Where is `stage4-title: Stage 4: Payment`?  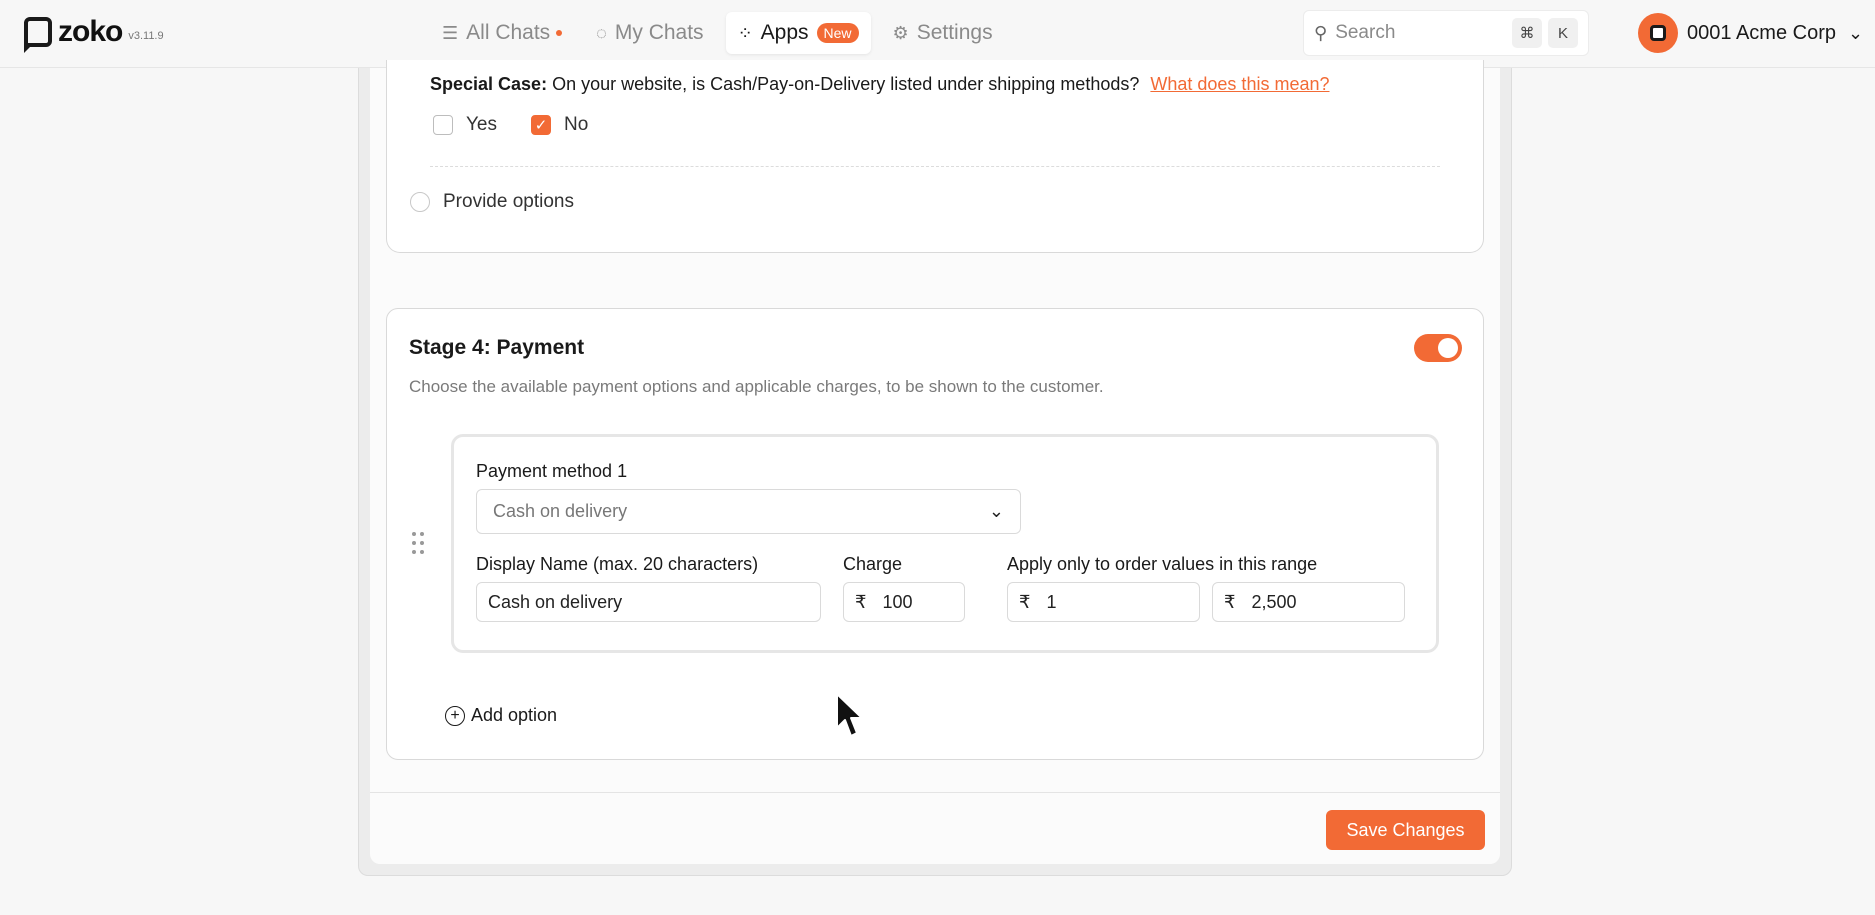 stage4-title: Stage 4: Payment is located at coordinates (497, 347).